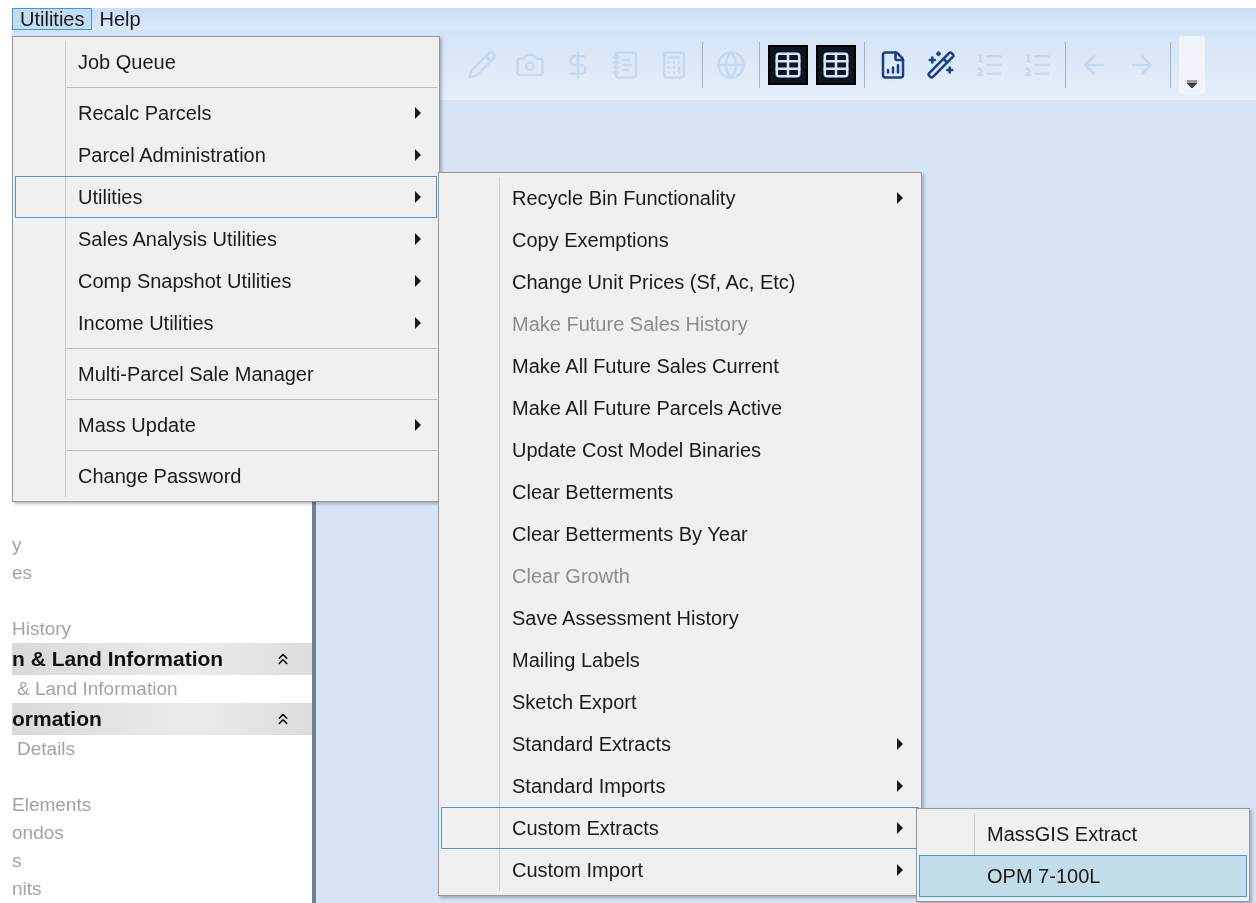  Describe the element at coordinates (226, 281) in the screenshot. I see `menu-item: Comp Snapshot Utilities` at that location.